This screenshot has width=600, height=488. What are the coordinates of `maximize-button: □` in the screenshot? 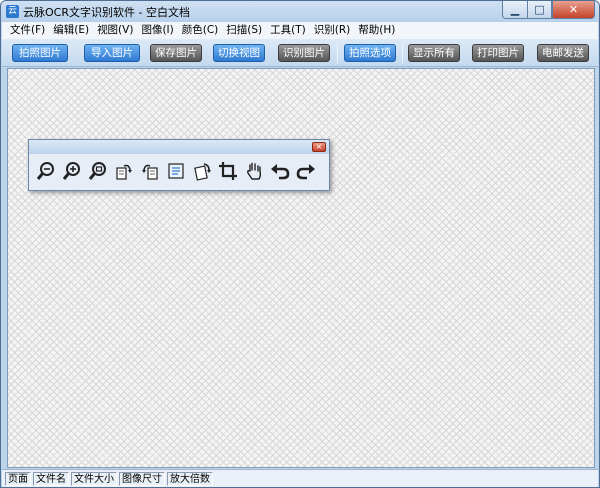 It's located at (539, 10).